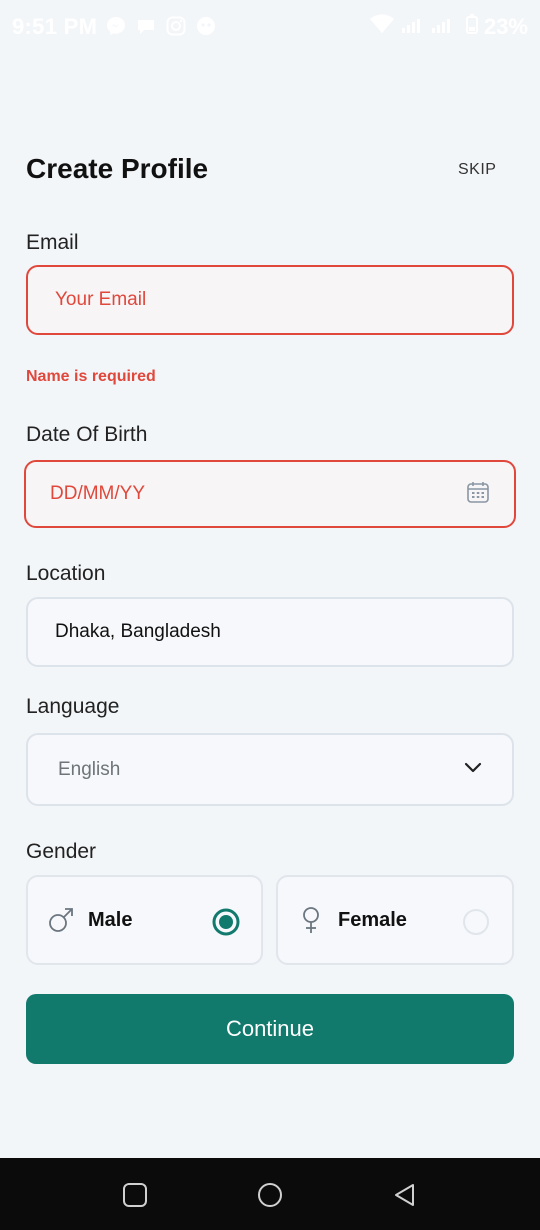 The width and height of the screenshot is (540, 1230). I want to click on page-title: Create Profile, so click(117, 168).